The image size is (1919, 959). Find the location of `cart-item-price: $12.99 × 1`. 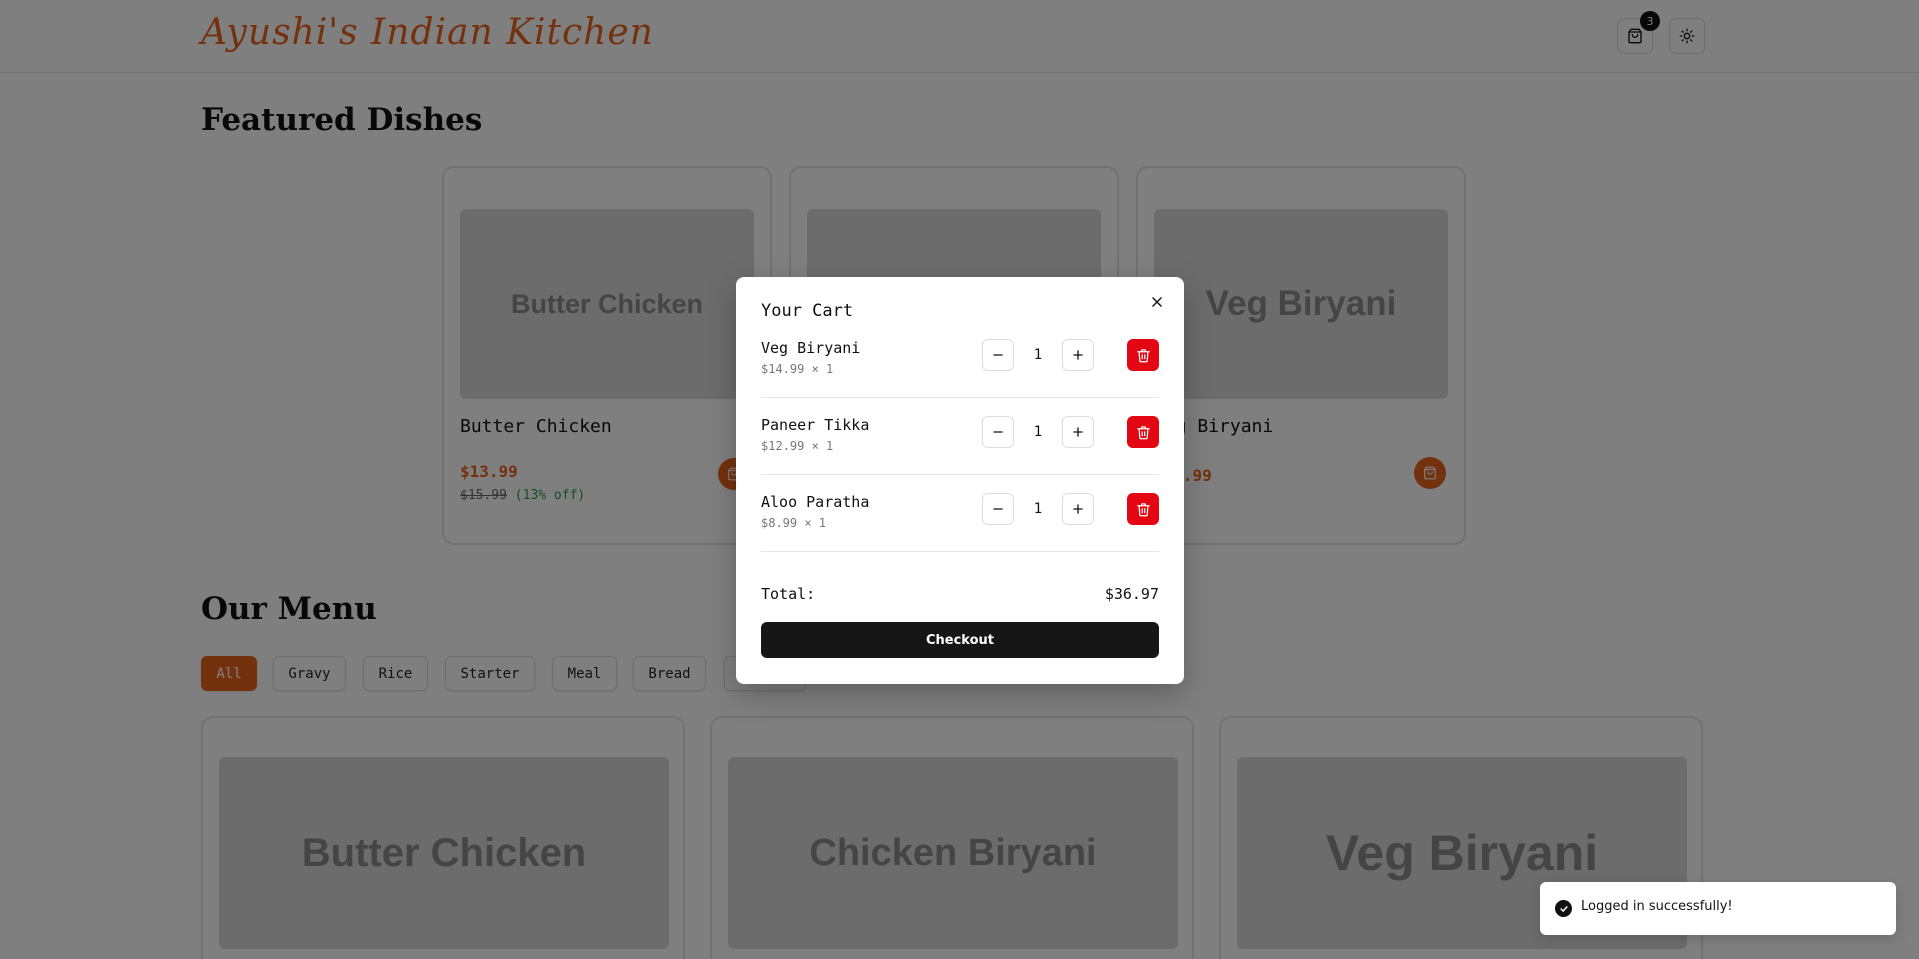

cart-item-price: $12.99 × 1 is located at coordinates (797, 446).